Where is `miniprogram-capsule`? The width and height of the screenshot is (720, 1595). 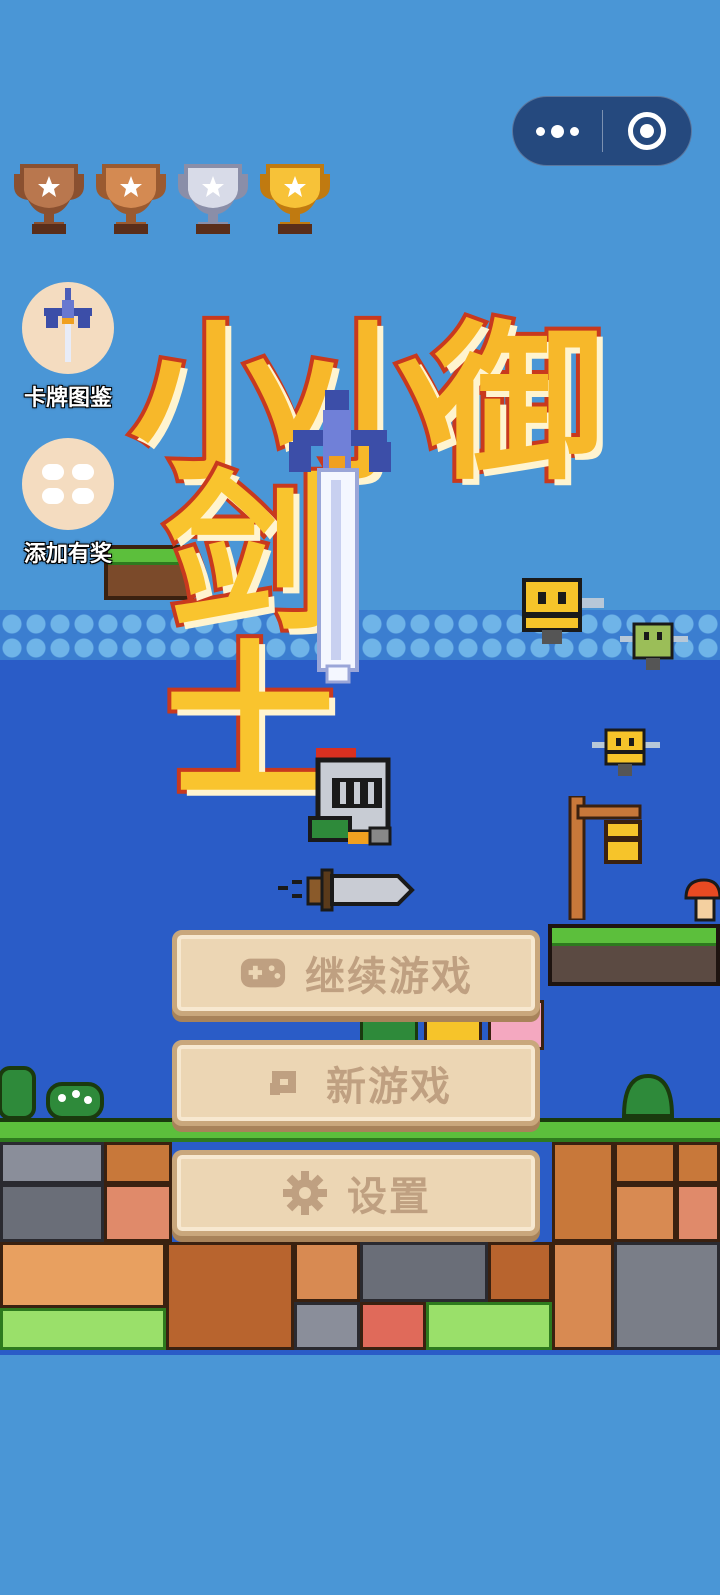
miniprogram-capsule is located at coordinates (602, 131).